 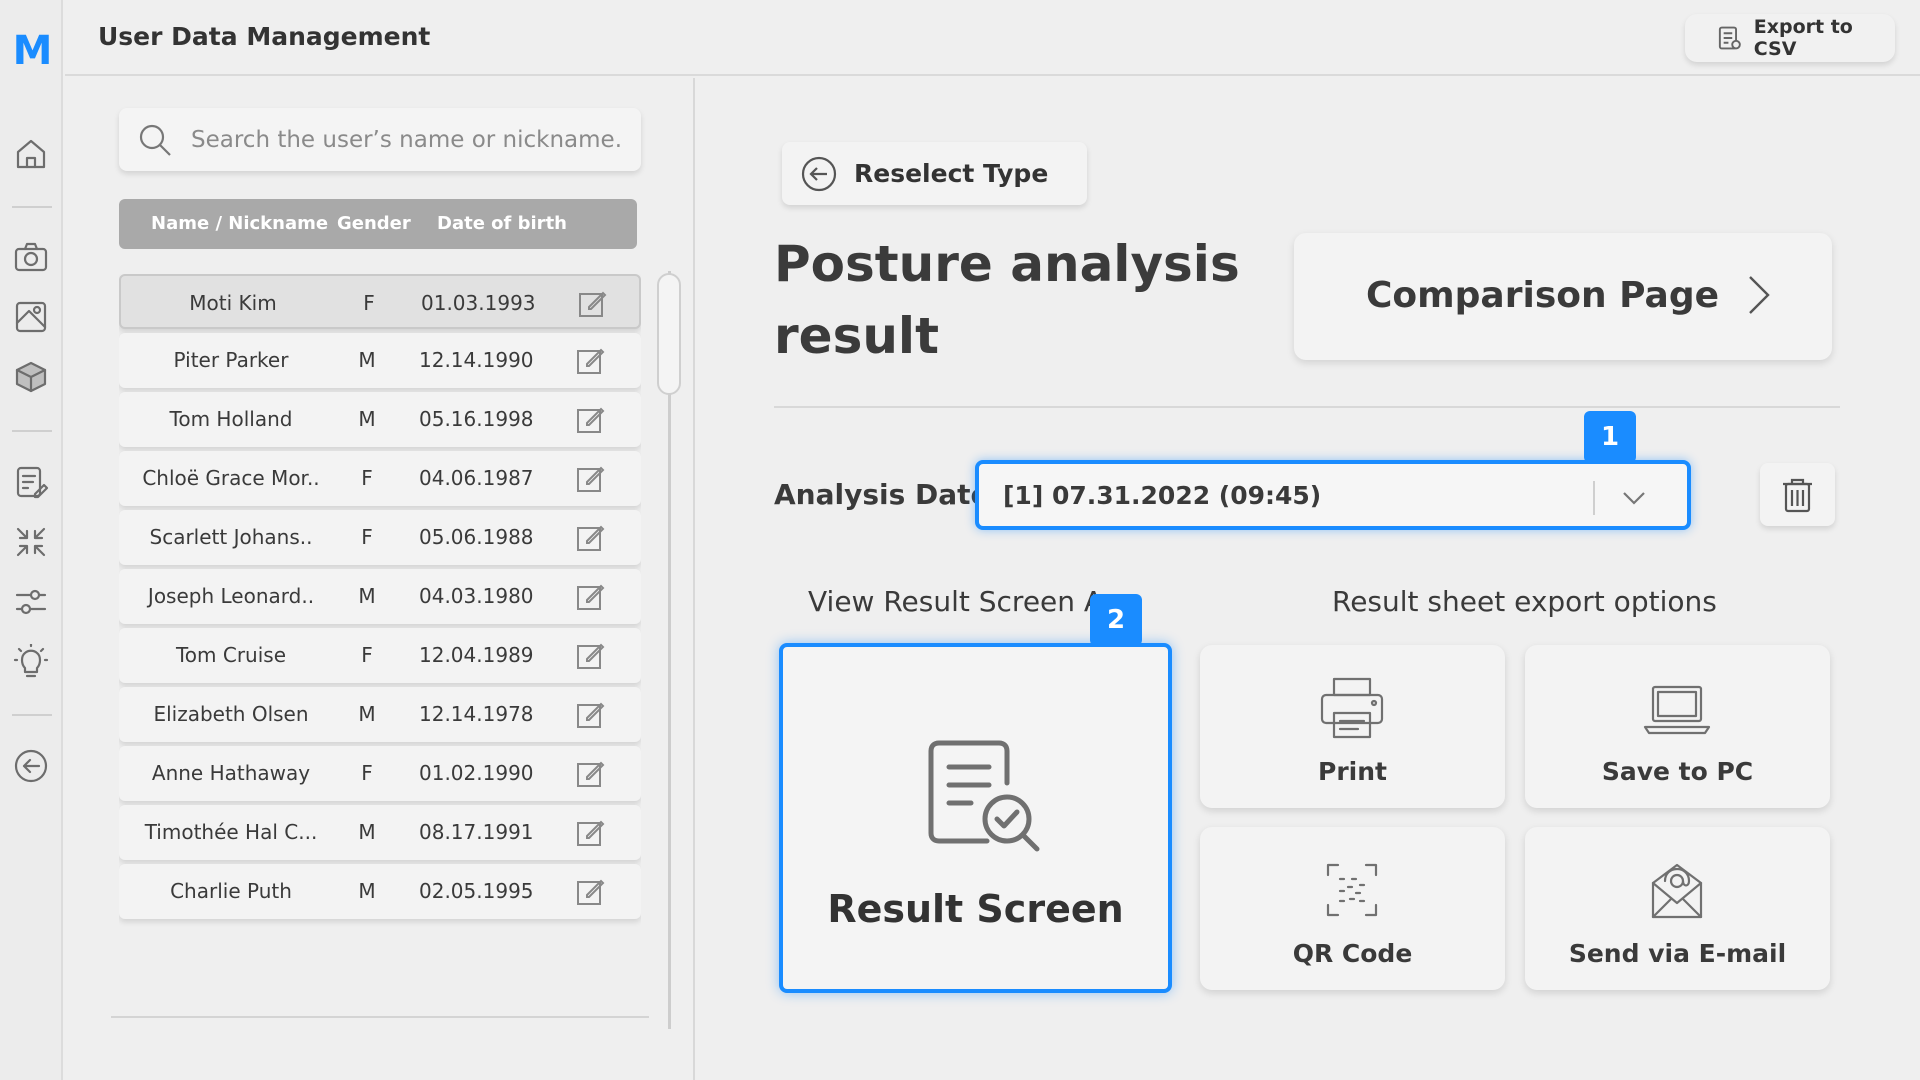 I want to click on laptop-icon, so click(x=1677, y=710).